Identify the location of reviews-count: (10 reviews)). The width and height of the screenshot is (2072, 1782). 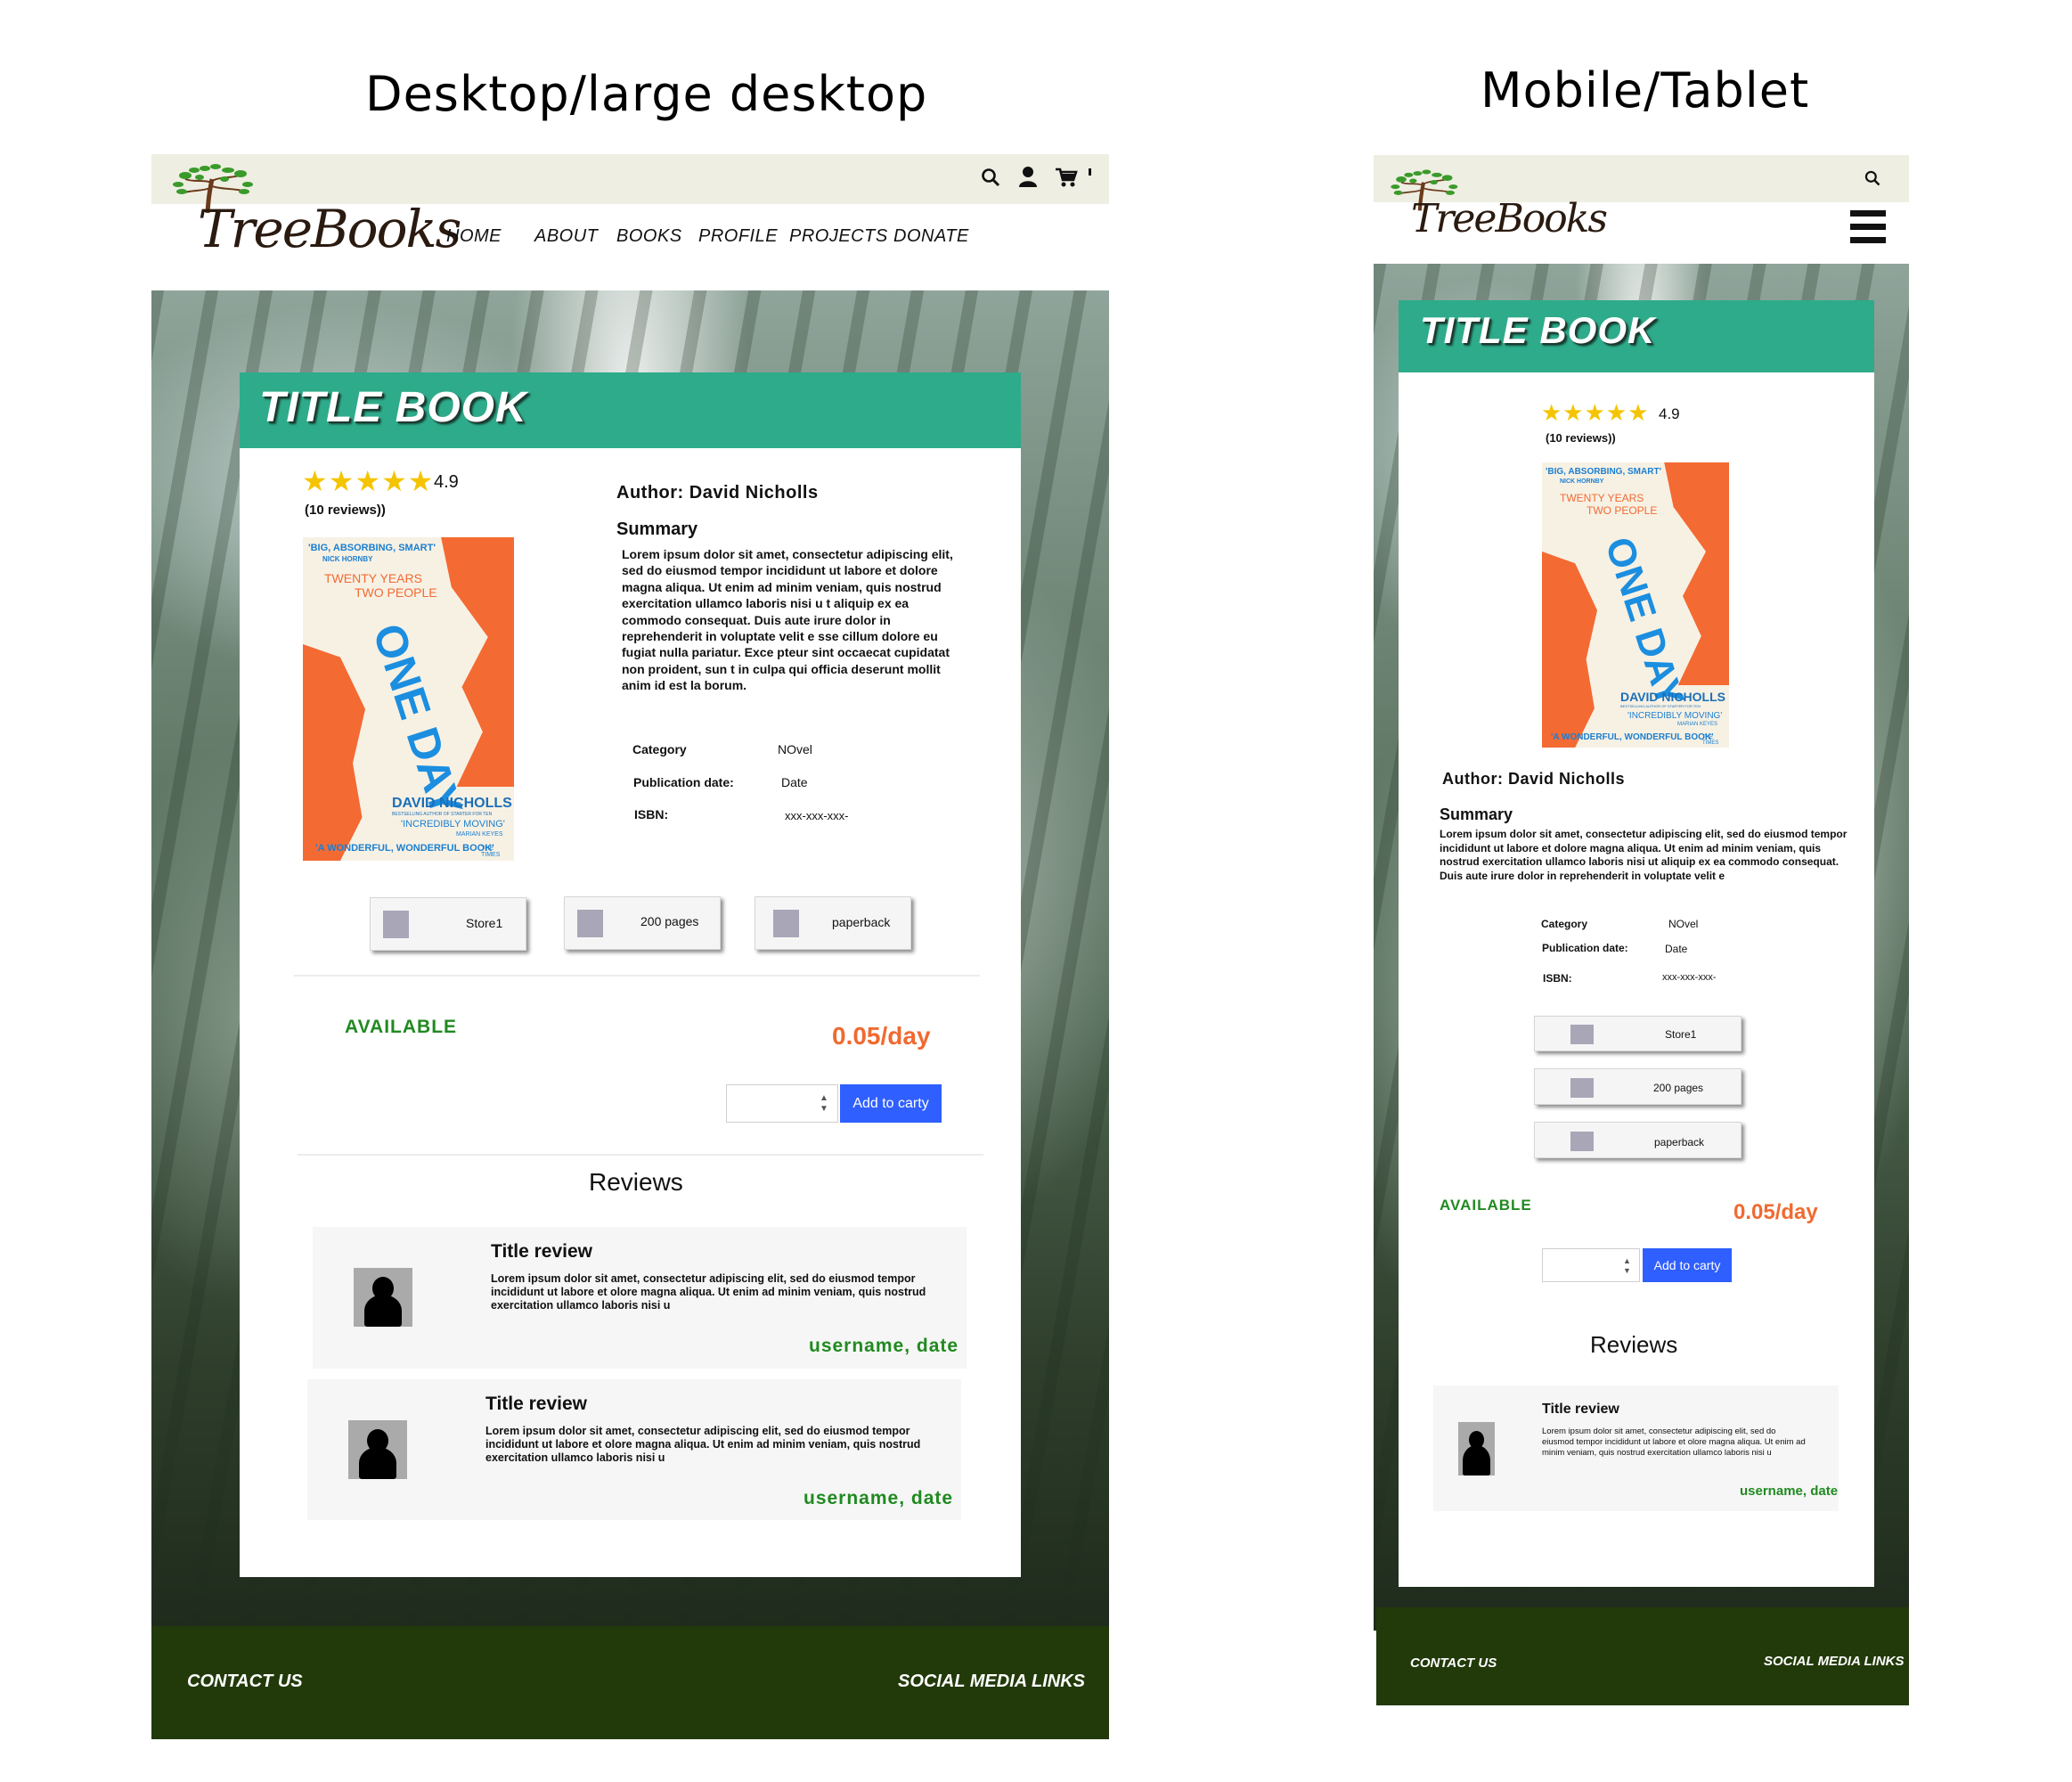
(1581, 438).